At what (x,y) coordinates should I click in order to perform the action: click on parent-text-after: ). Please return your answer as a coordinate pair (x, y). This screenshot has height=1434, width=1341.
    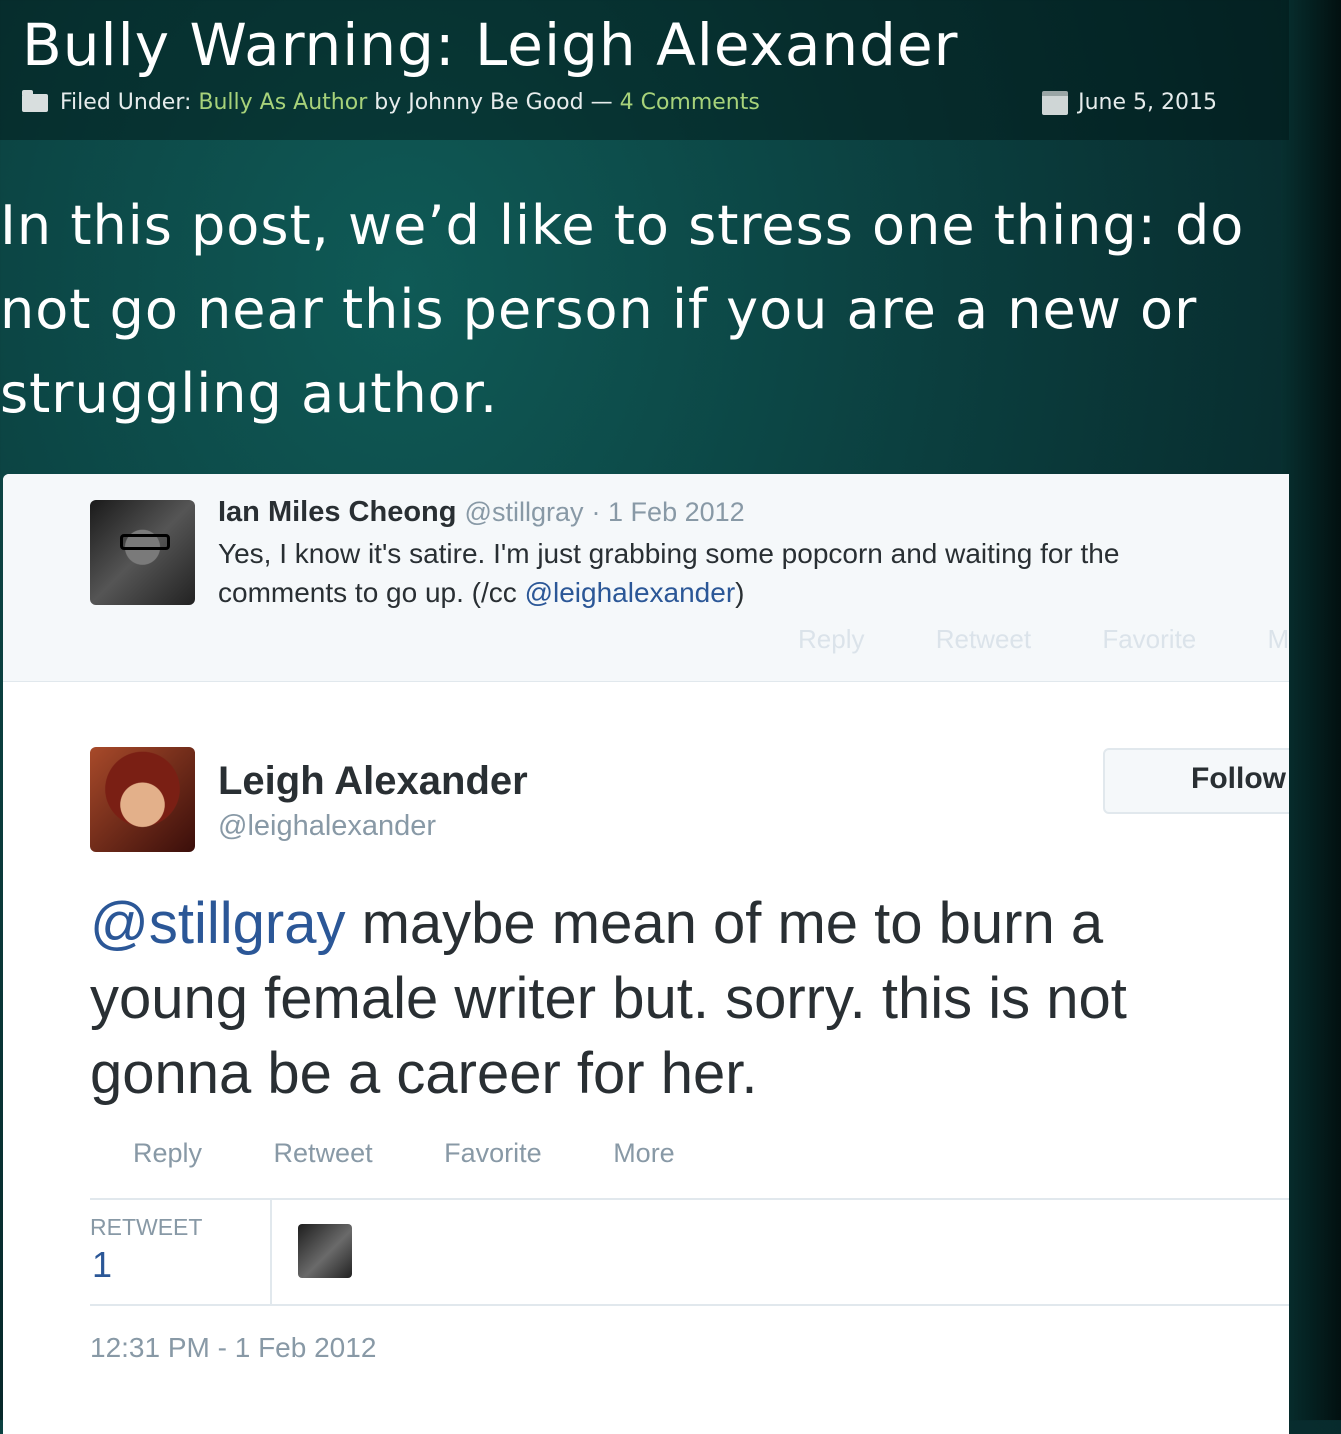
    Looking at the image, I should click on (740, 592).